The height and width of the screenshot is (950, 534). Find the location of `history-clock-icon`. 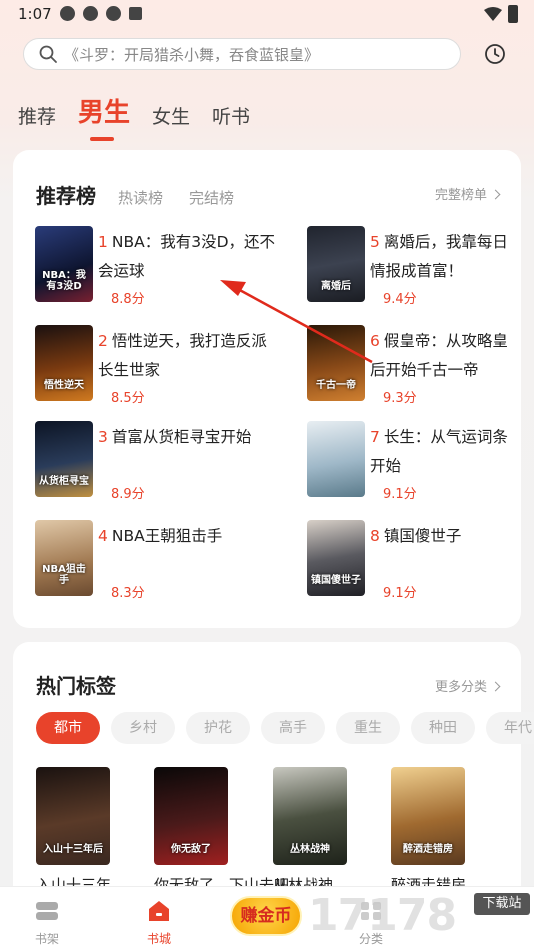

history-clock-icon is located at coordinates (495, 54).